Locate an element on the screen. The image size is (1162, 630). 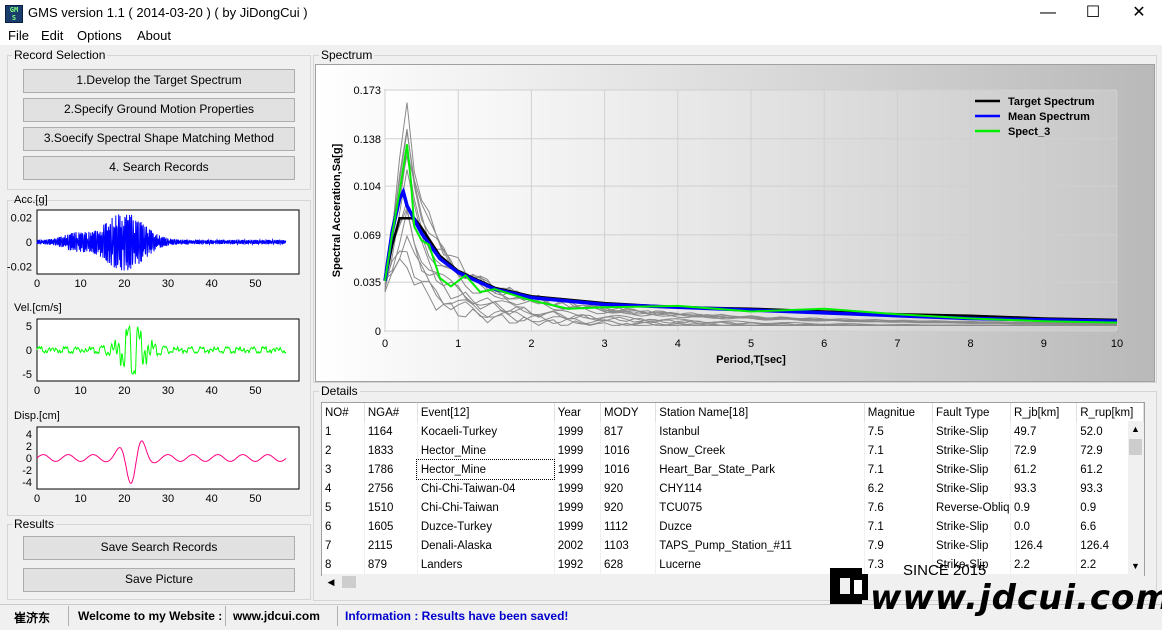
search-records-button: 4. Search Records is located at coordinates (159, 168).